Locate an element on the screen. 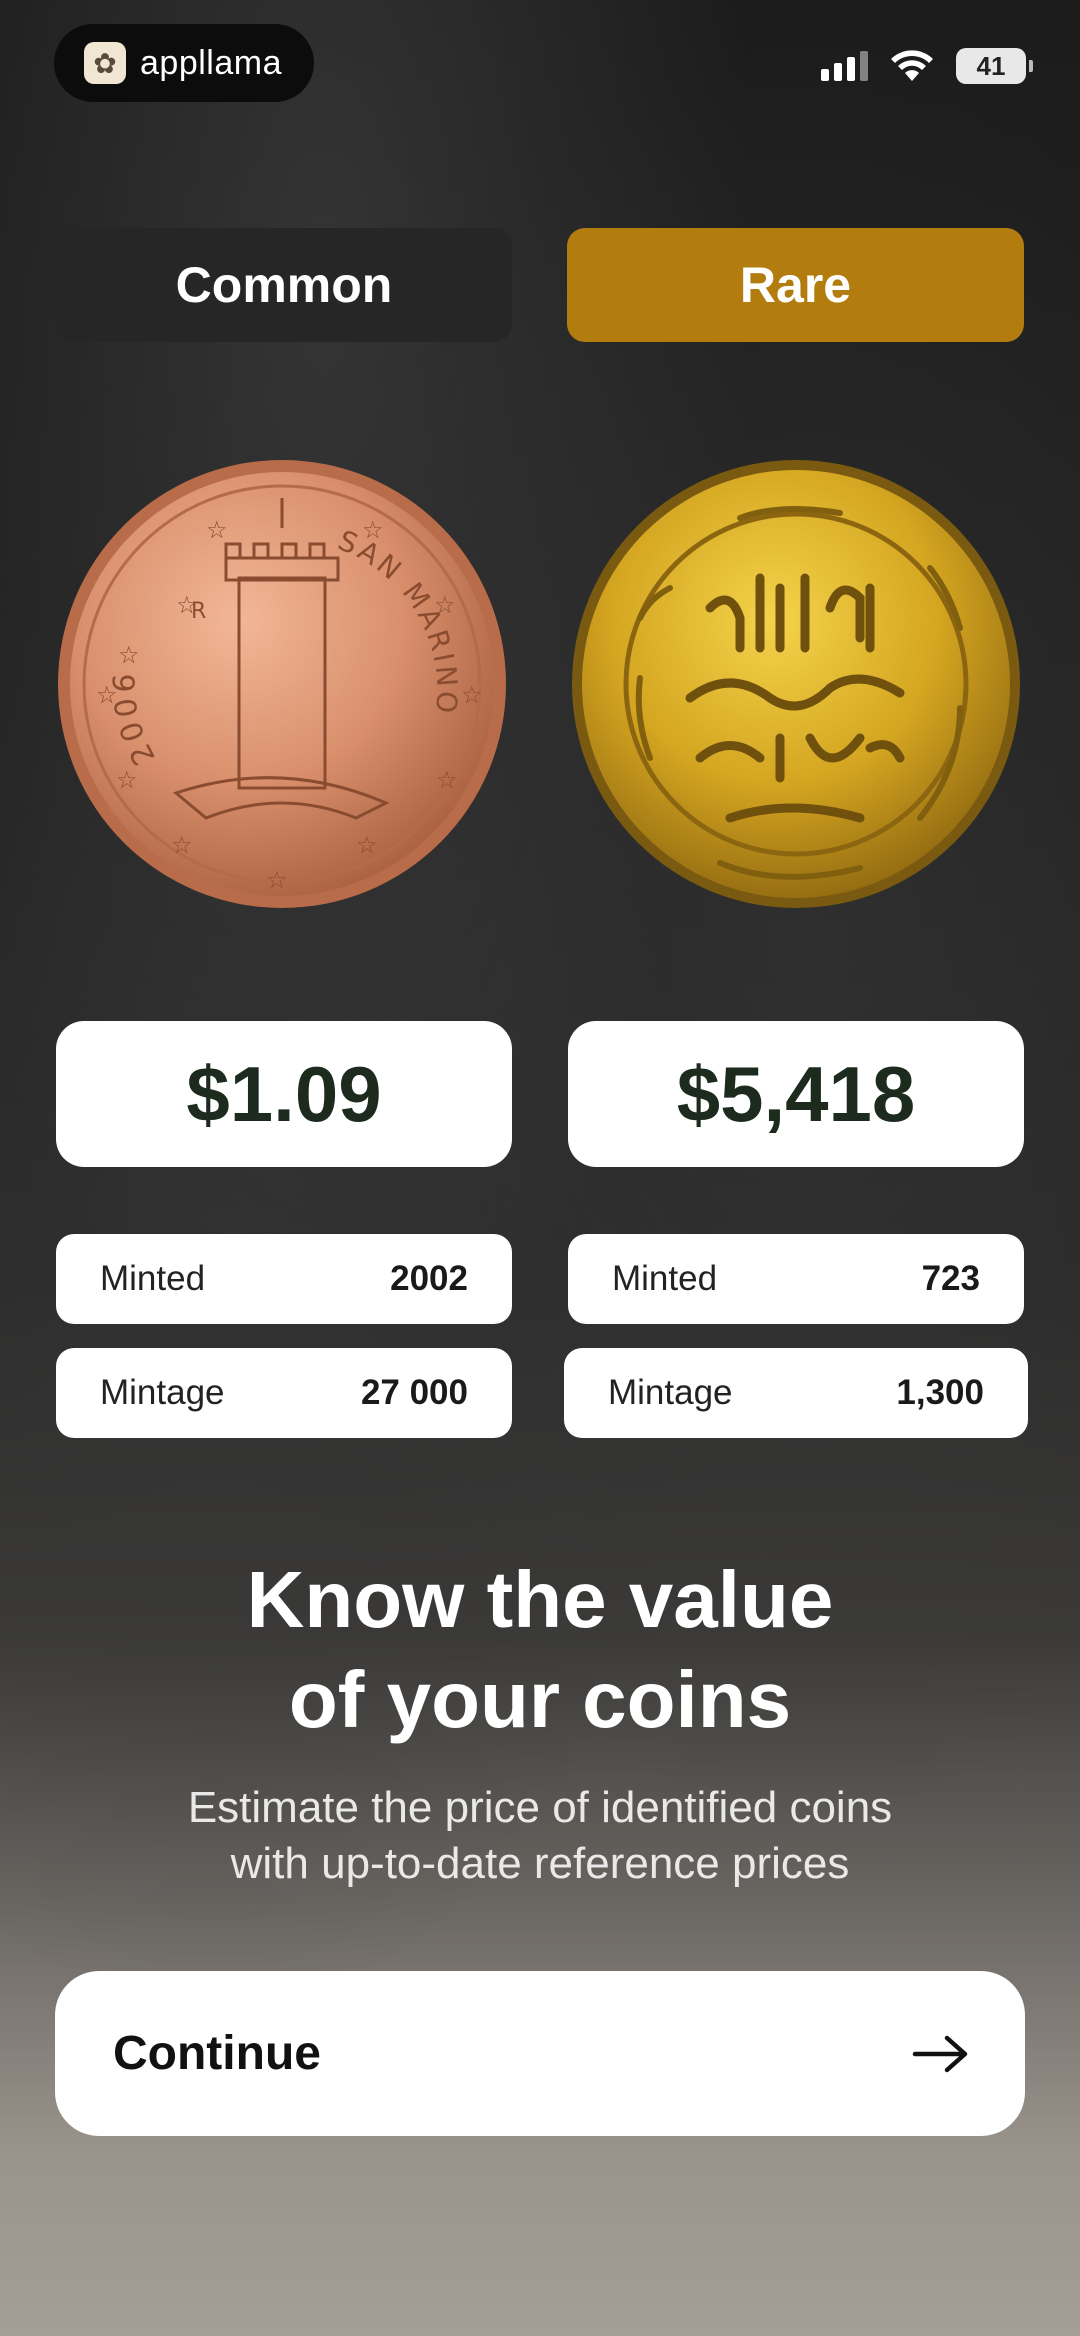 The image size is (1080, 2336). brand-name: appllama is located at coordinates (211, 62).